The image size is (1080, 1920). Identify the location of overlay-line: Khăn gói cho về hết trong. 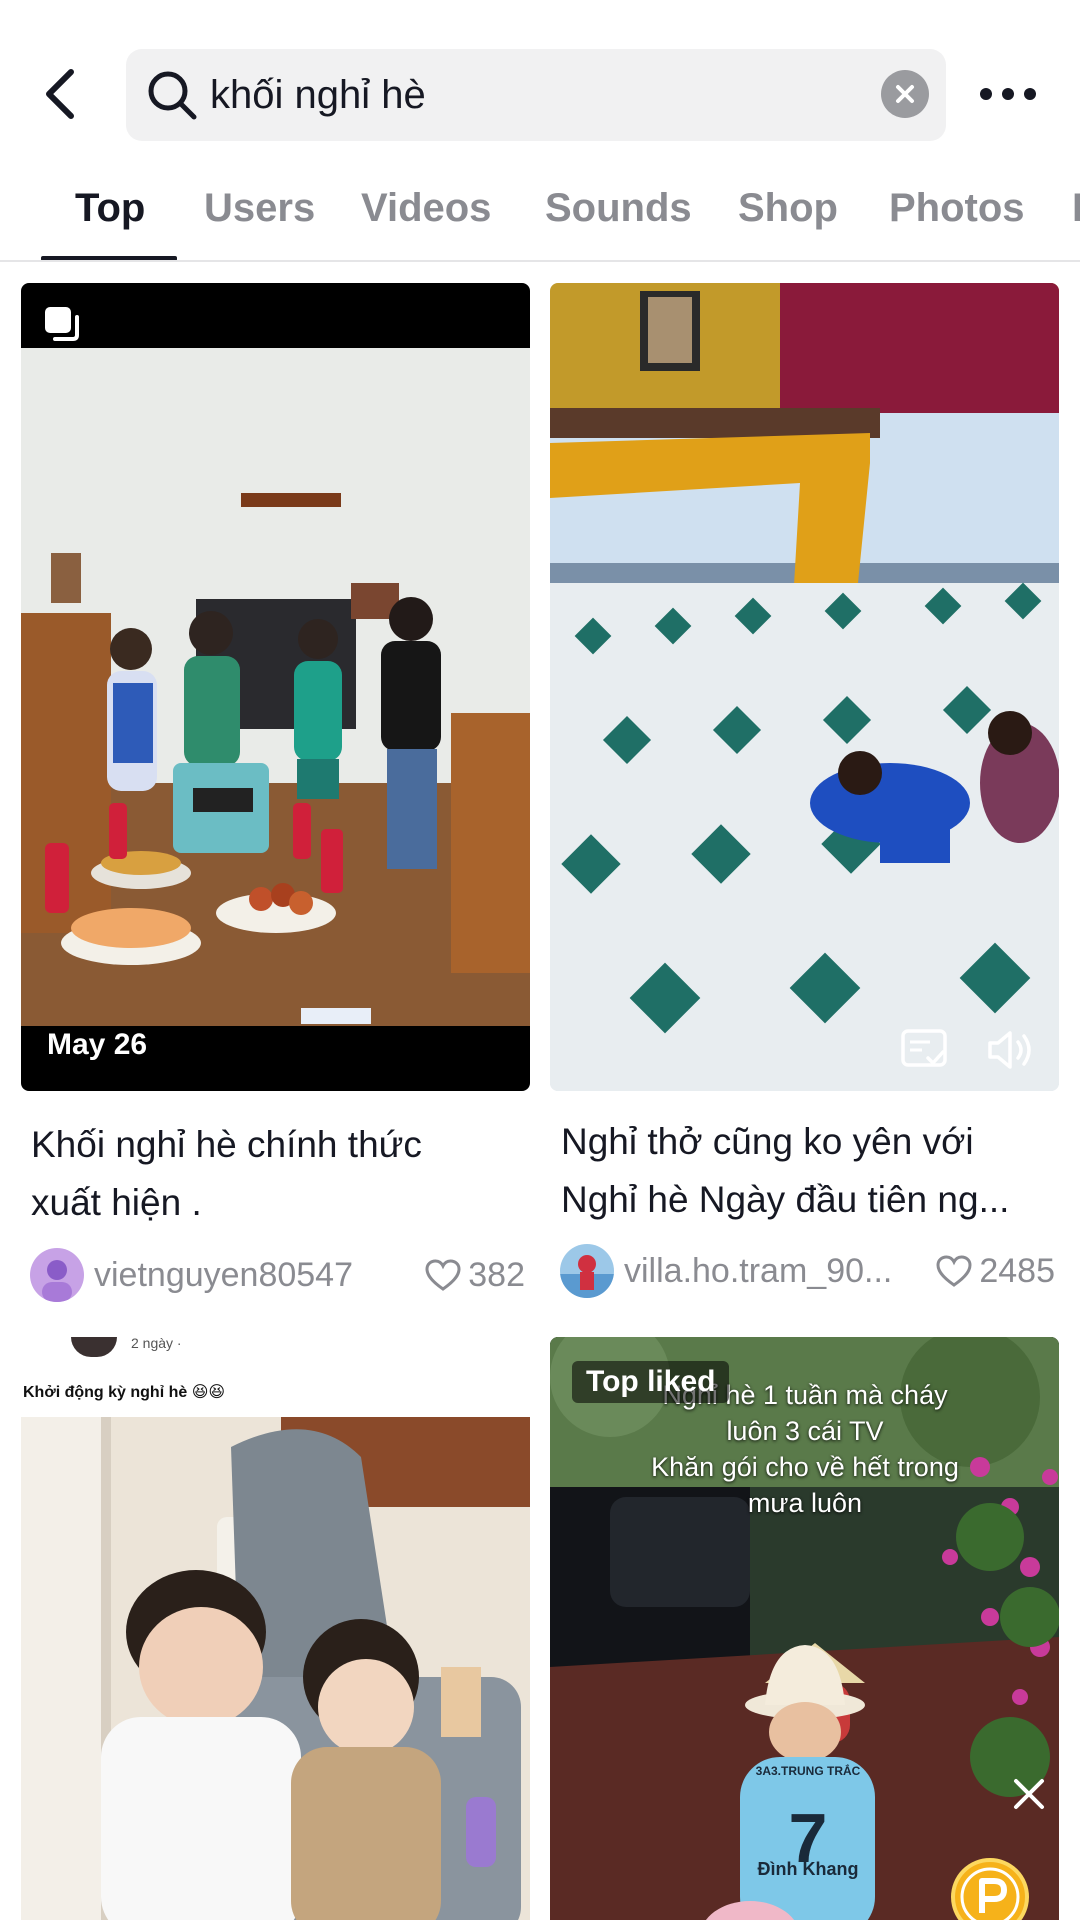
(805, 1467).